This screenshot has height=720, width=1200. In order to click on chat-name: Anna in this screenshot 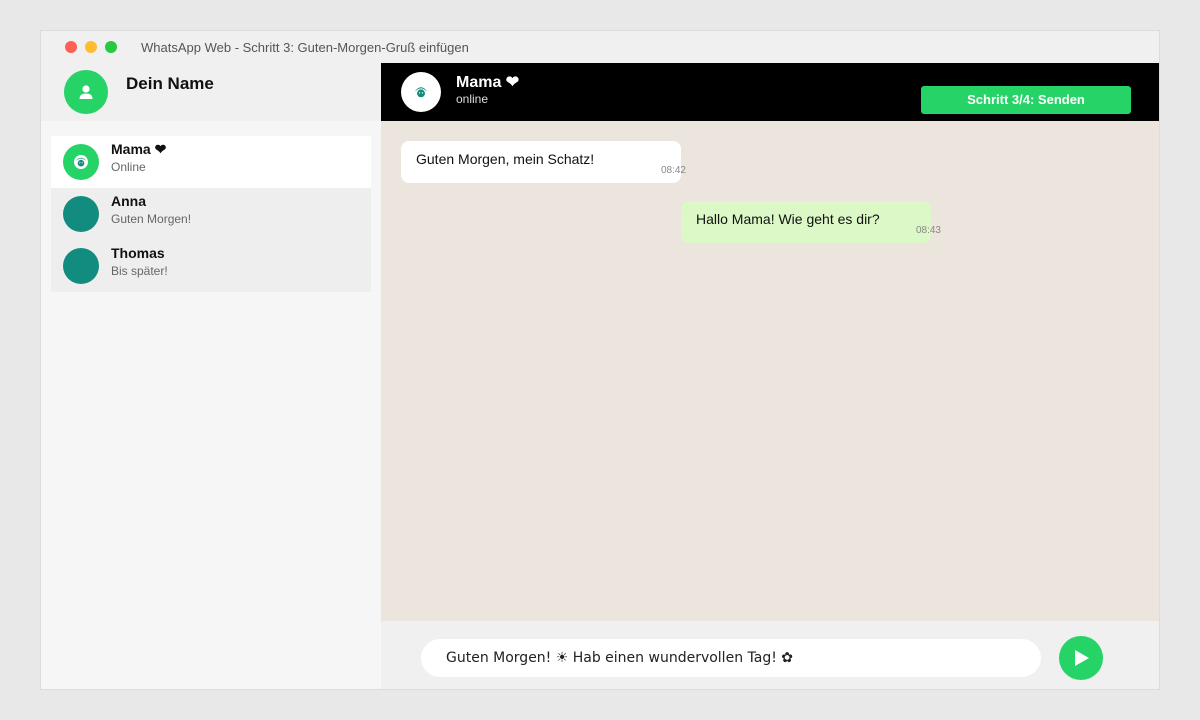, I will do `click(128, 201)`.